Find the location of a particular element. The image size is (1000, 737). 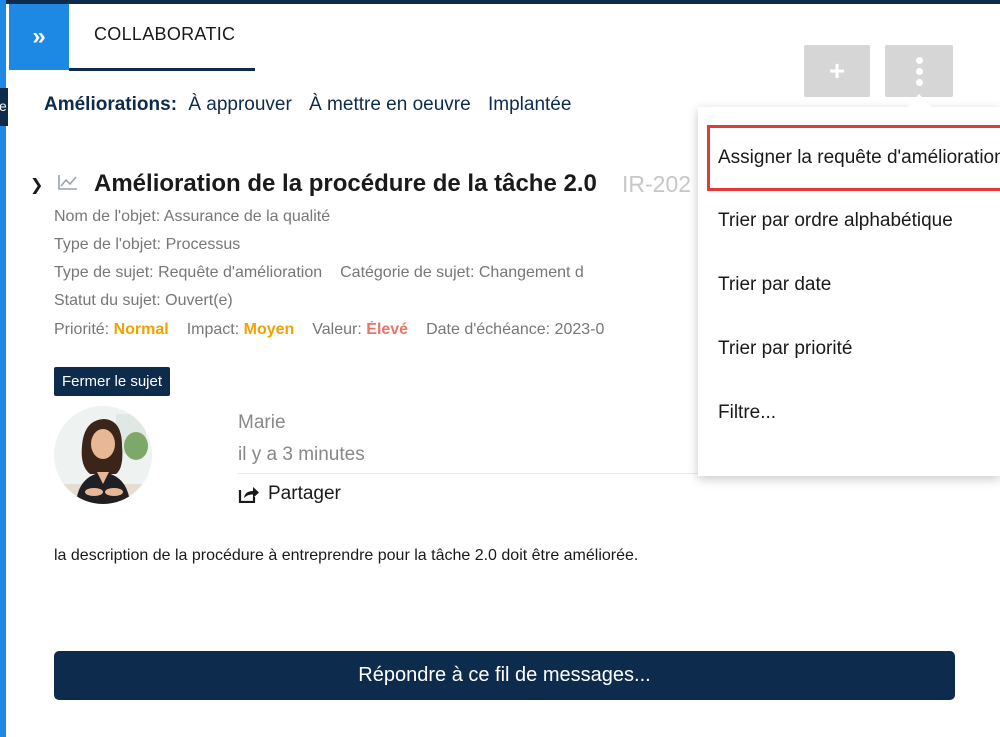

plus-icon: + is located at coordinates (837, 70).